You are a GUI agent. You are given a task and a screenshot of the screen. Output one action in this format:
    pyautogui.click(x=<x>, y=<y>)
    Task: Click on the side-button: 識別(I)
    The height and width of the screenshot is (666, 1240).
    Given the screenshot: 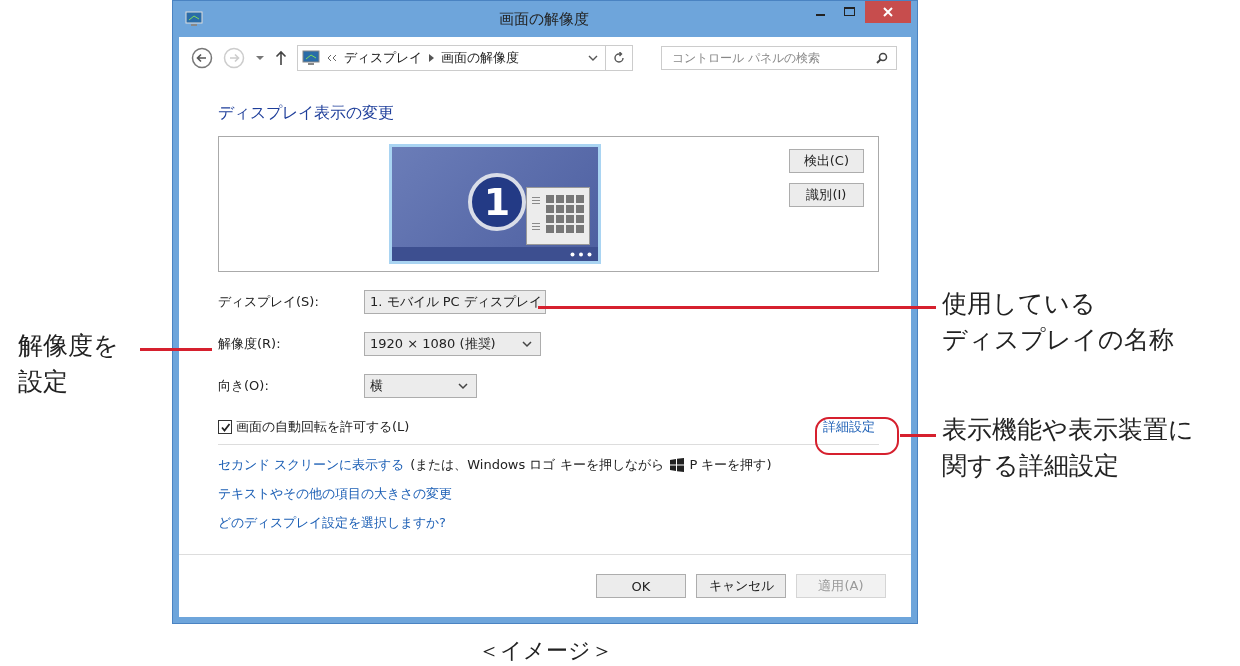 What is the action you would take?
    pyautogui.click(x=826, y=195)
    